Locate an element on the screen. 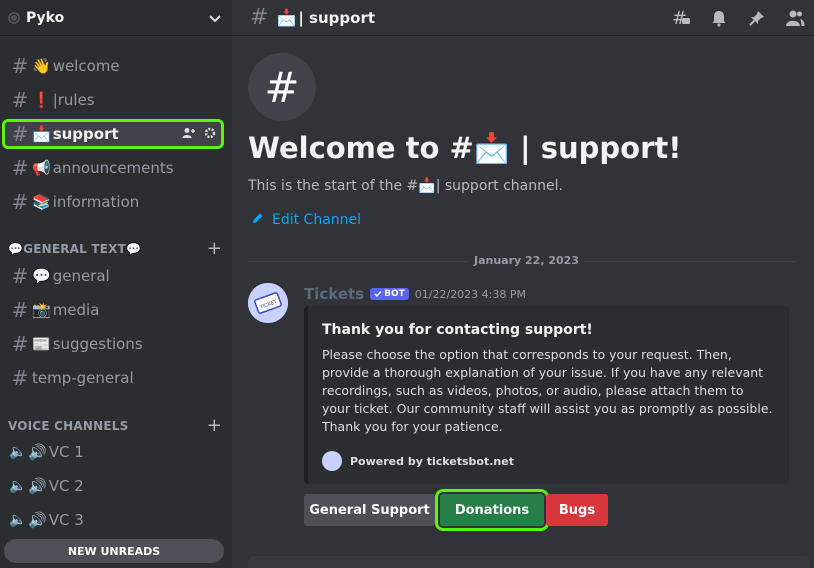 Image resolution: width=814 pixels, height=568 pixels. pencil-icon is located at coordinates (258, 220).